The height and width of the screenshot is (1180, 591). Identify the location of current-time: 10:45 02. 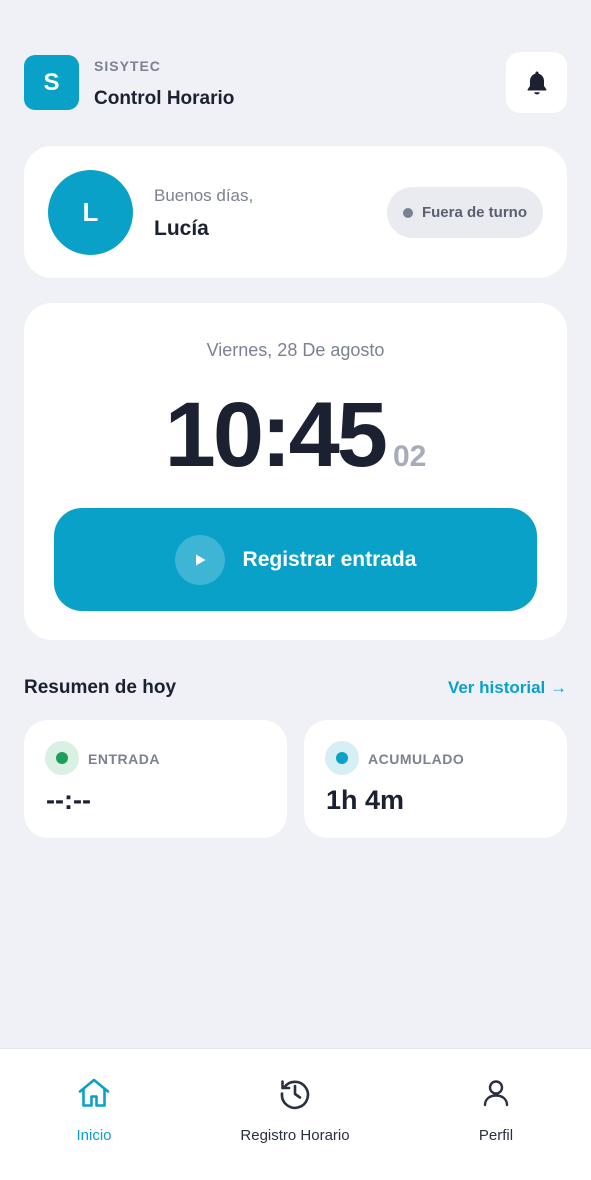
(295, 435).